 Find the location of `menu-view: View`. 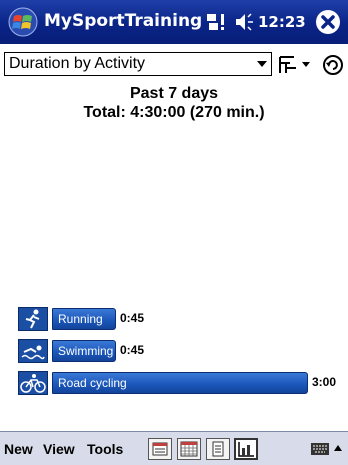

menu-view: View is located at coordinates (59, 449).